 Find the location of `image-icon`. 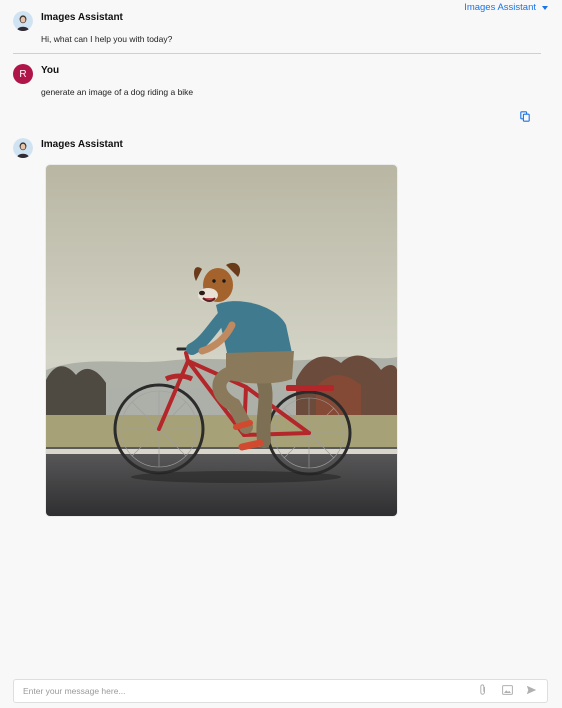

image-icon is located at coordinates (507, 691).